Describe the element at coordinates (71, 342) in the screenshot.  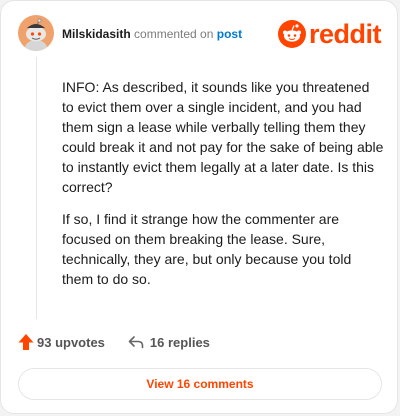
I see `upvote-count: 93 upvotes` at that location.